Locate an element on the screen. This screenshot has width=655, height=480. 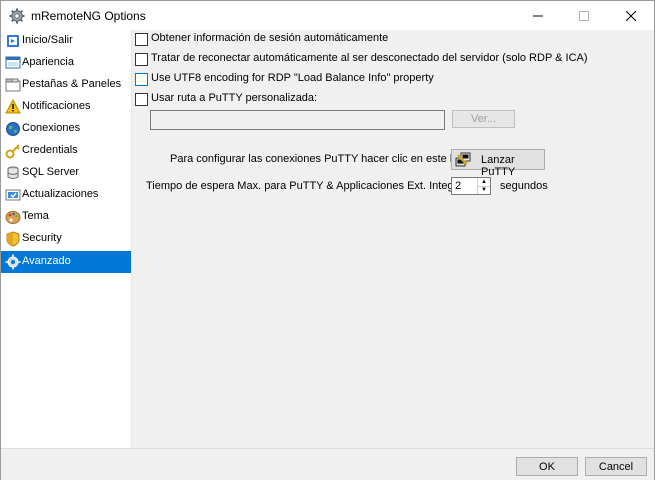
ok-button: OK is located at coordinates (547, 466).